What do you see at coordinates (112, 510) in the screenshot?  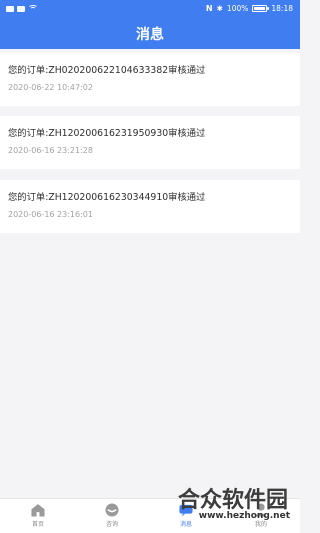 I see `consult-icon` at bounding box center [112, 510].